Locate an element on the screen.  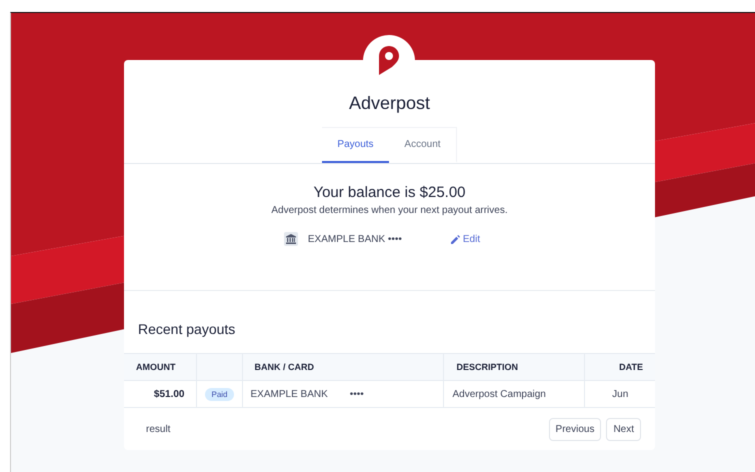
status-badge: Paid is located at coordinates (219, 394).